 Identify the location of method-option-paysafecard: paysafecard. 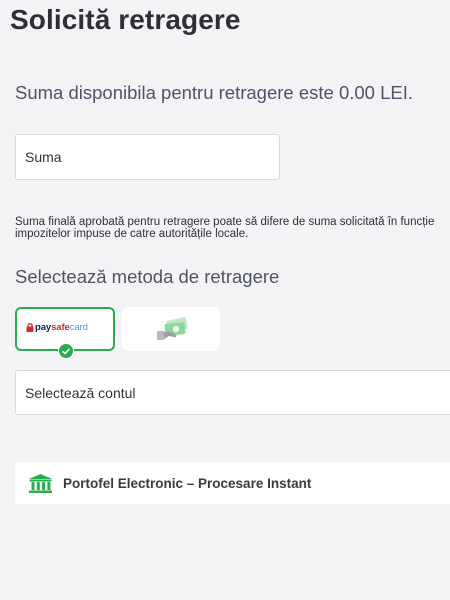
(65, 333).